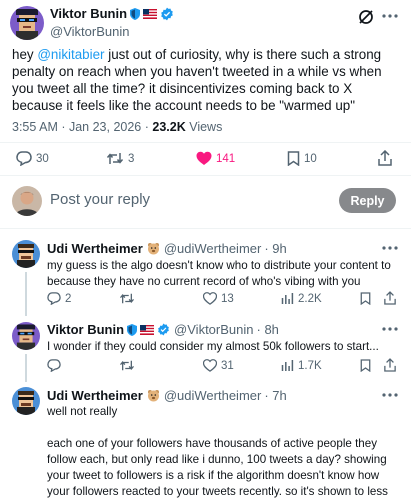 The height and width of the screenshot is (500, 411). I want to click on user-photo-icon, so click(27, 201).